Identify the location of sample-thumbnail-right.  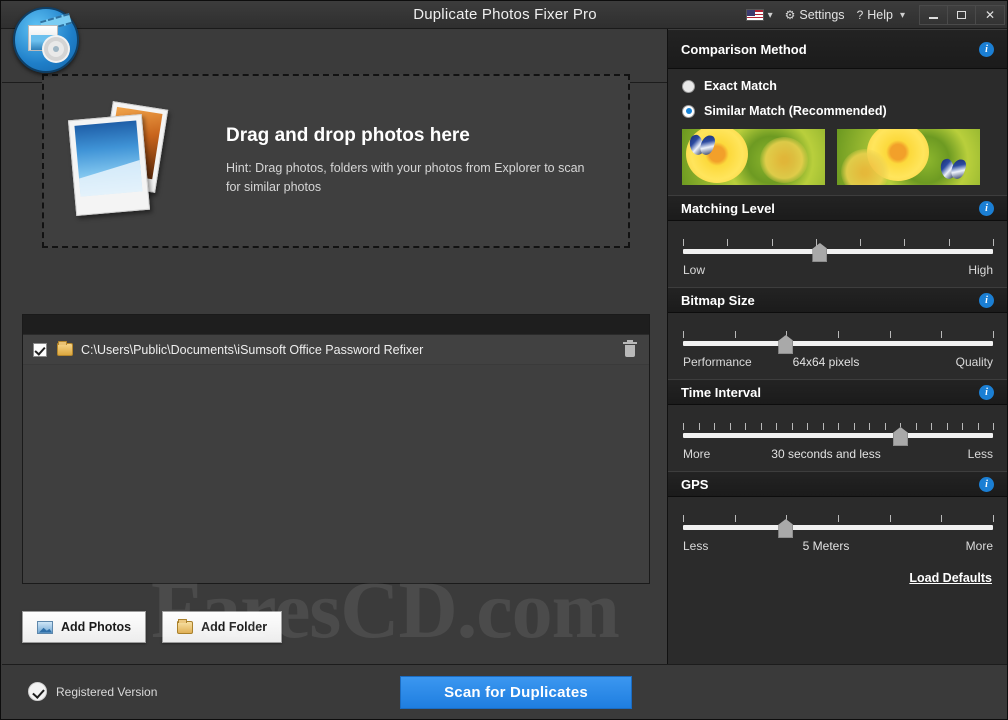
(908, 157).